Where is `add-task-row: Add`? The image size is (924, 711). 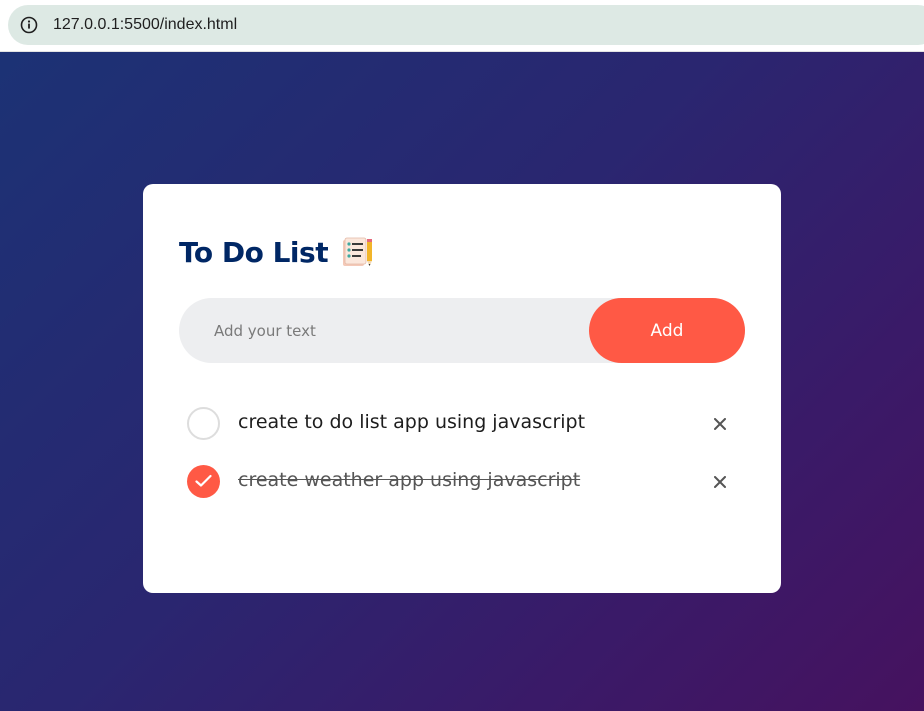
add-task-row: Add is located at coordinates (462, 330).